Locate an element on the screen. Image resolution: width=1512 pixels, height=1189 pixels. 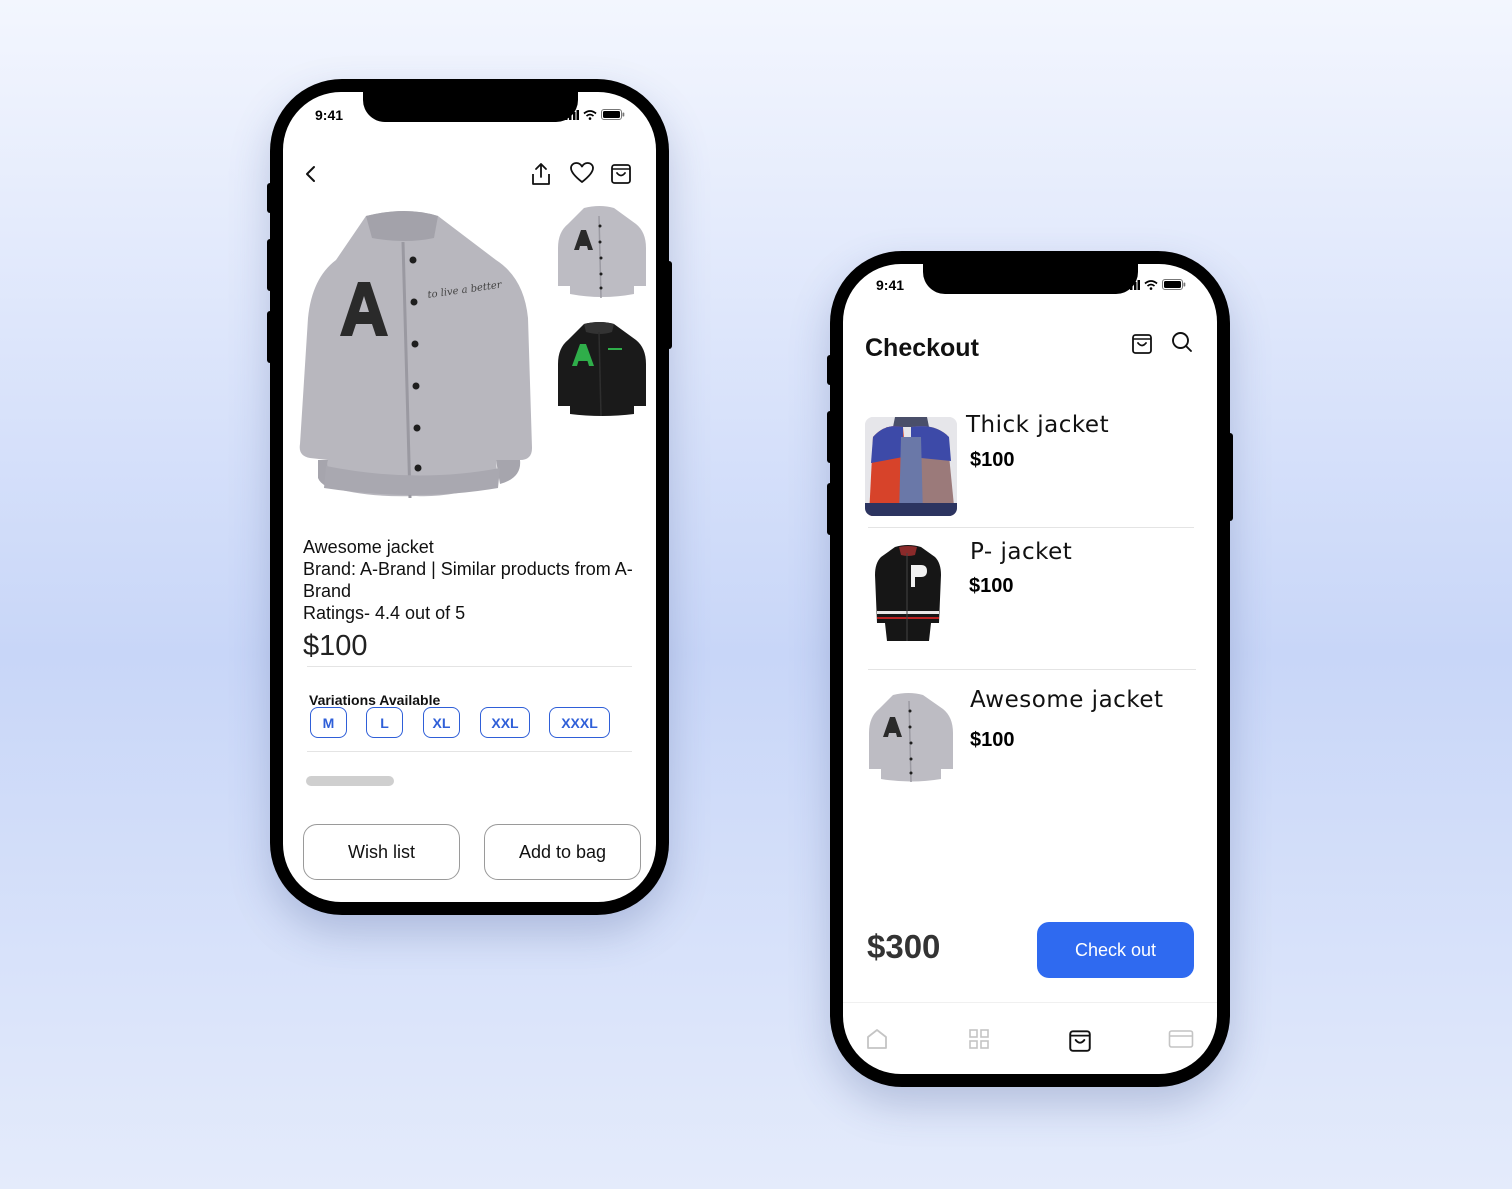
page-title: Checkout is located at coordinates (922, 348).